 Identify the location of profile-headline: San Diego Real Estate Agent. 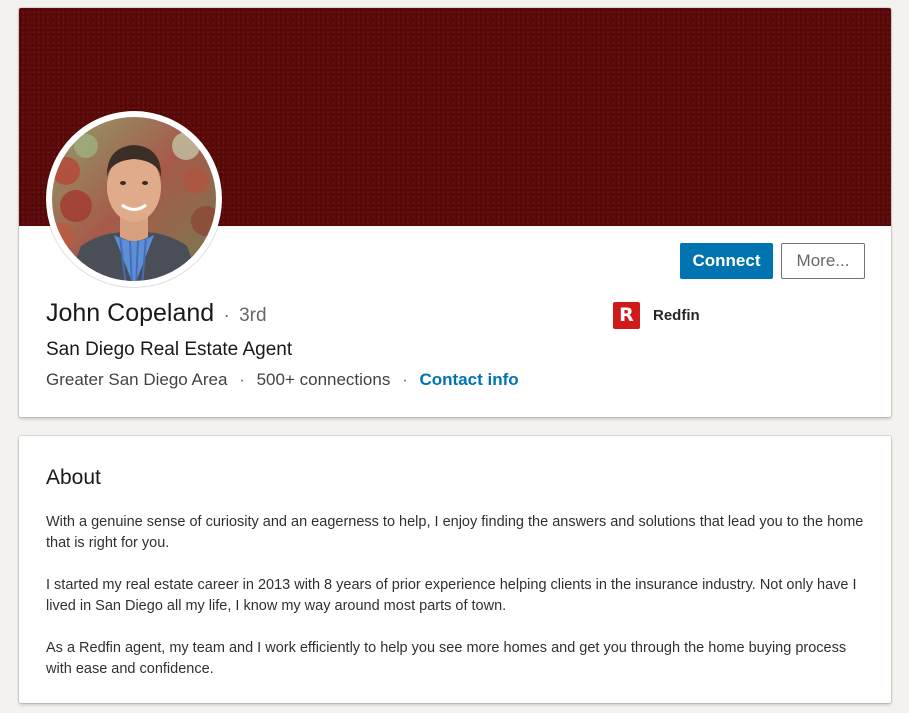
(169, 349).